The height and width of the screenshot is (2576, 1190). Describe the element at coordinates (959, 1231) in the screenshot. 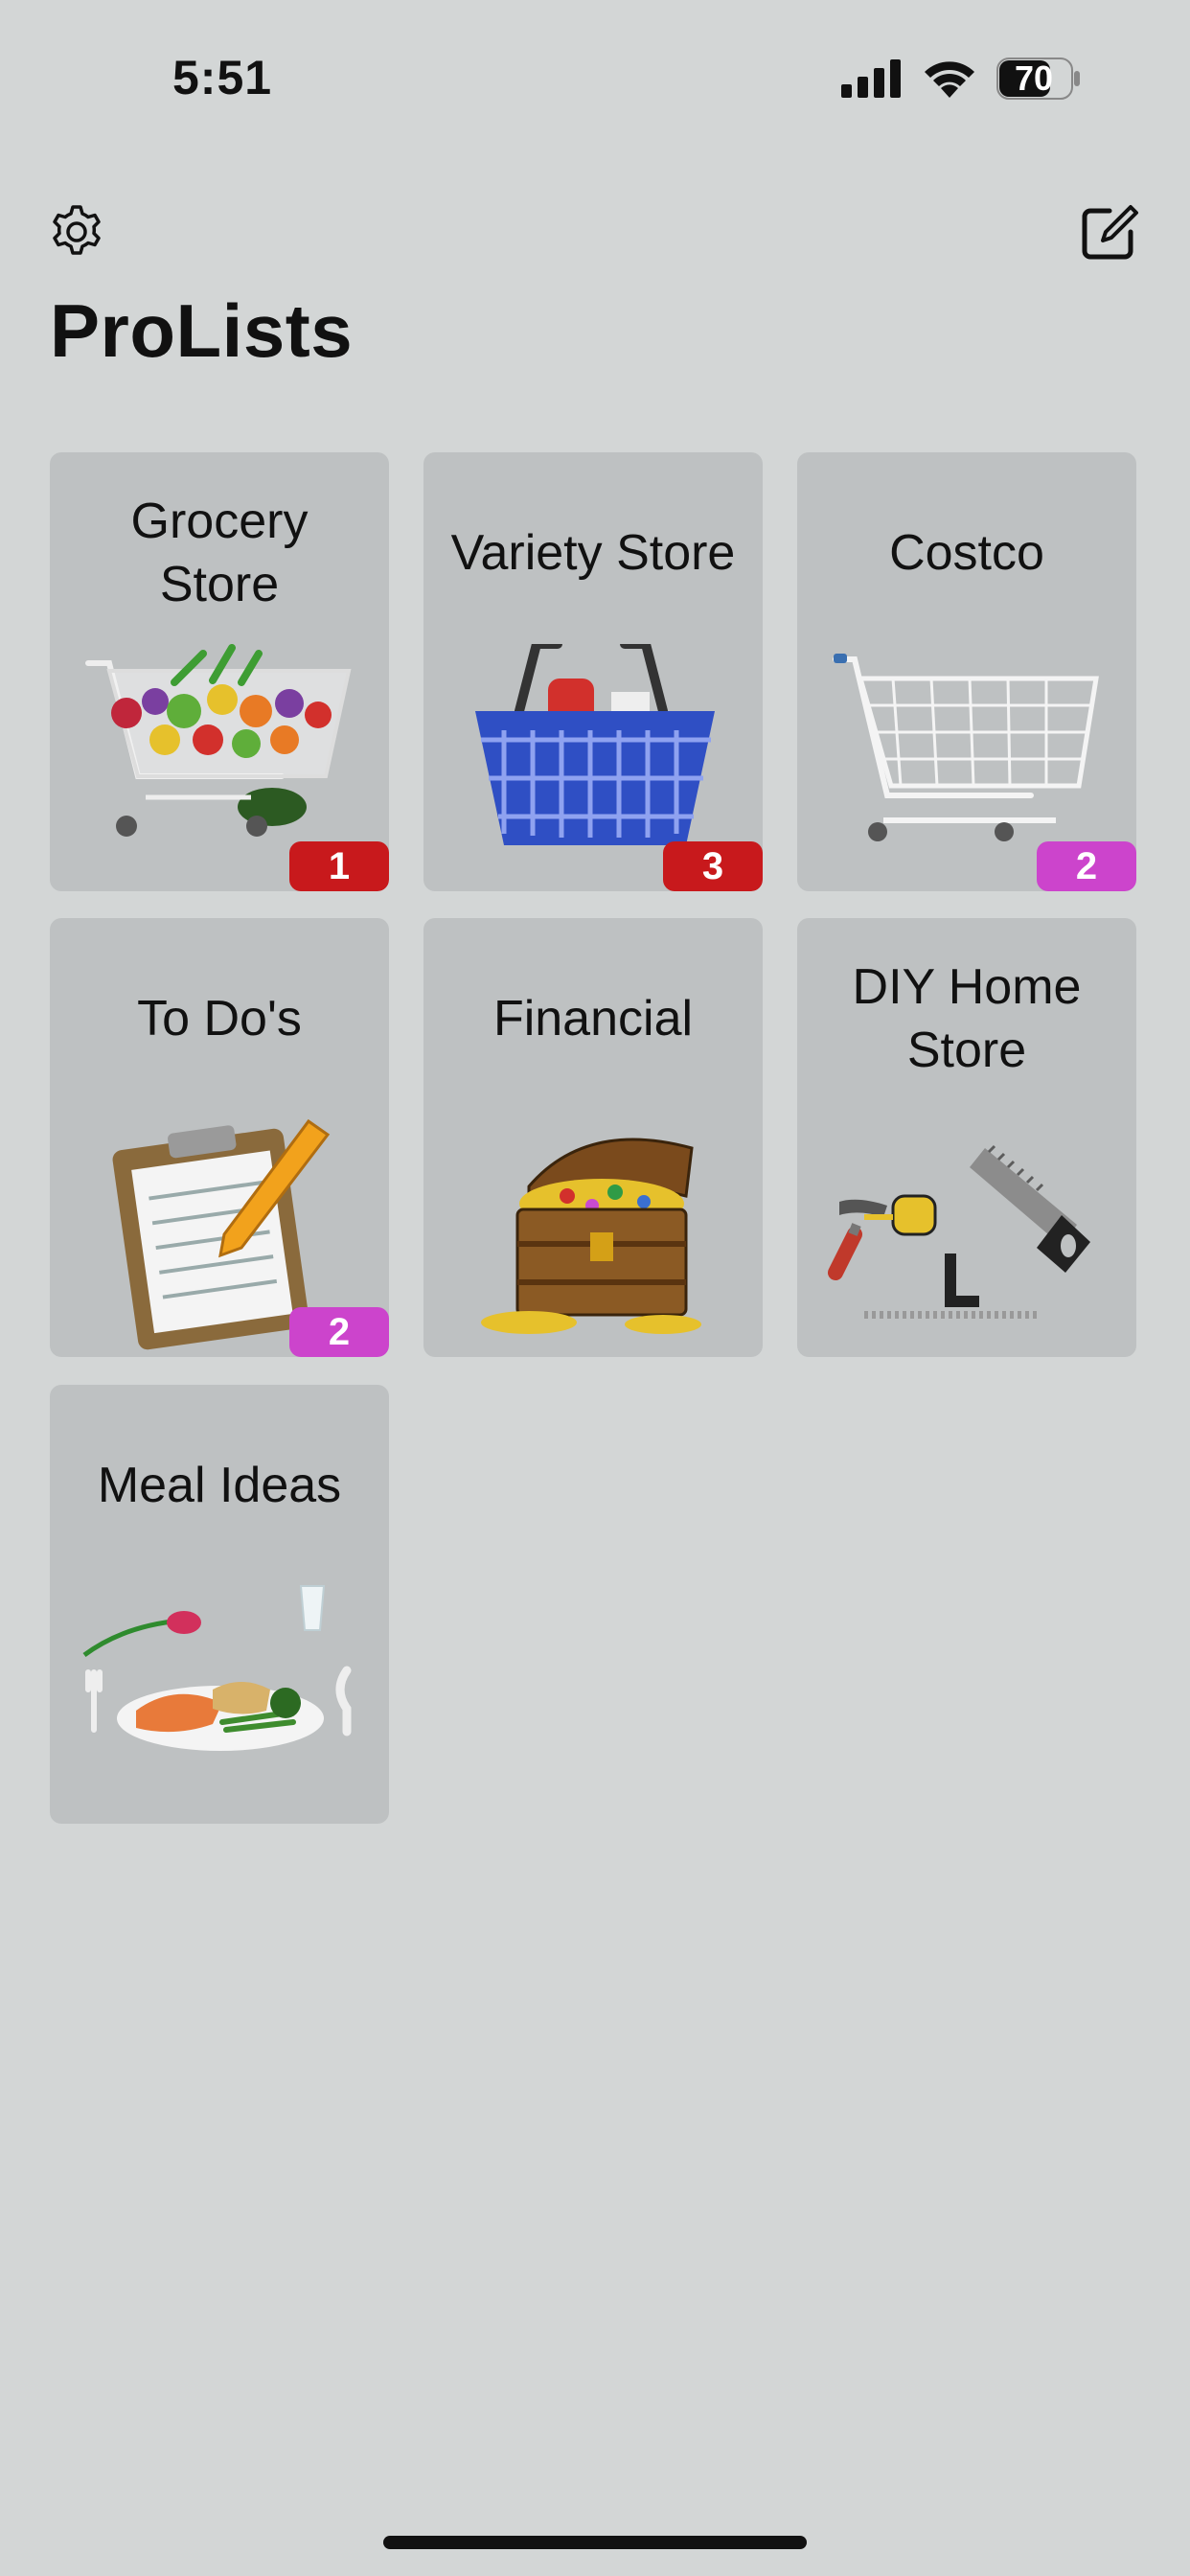

I see `tools-icon` at that location.